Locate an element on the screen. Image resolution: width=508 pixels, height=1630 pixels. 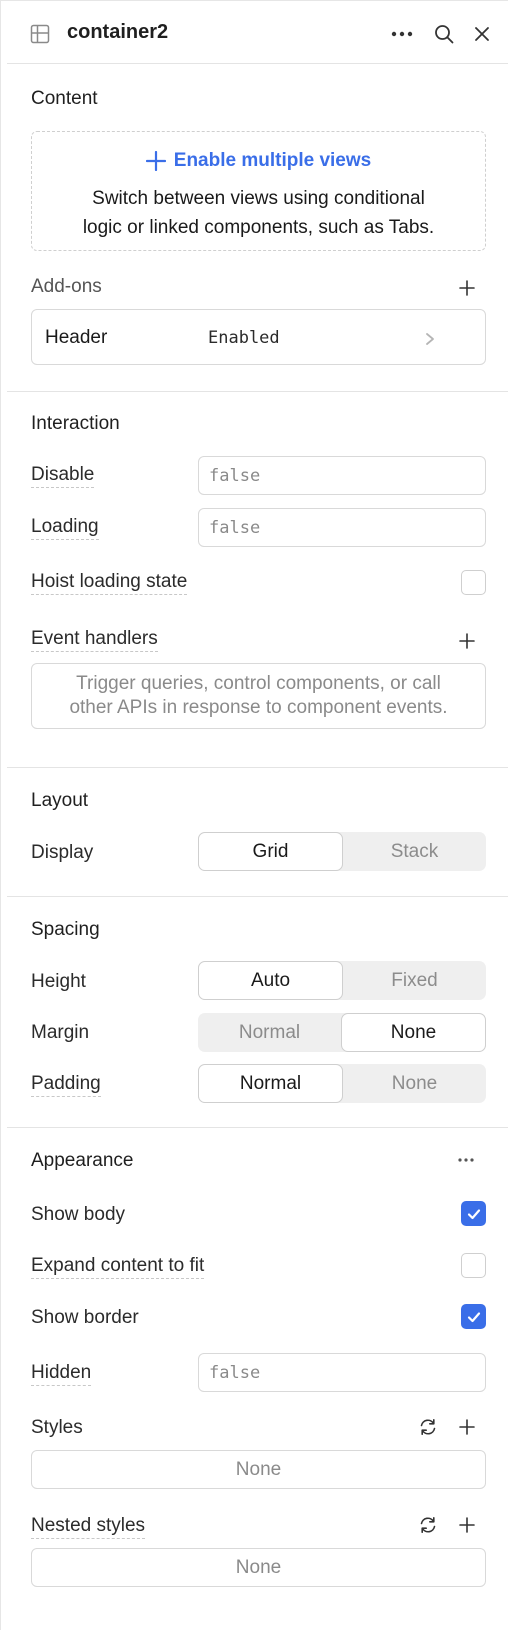
addon-header-row: Header Enabled is located at coordinates (258, 337).